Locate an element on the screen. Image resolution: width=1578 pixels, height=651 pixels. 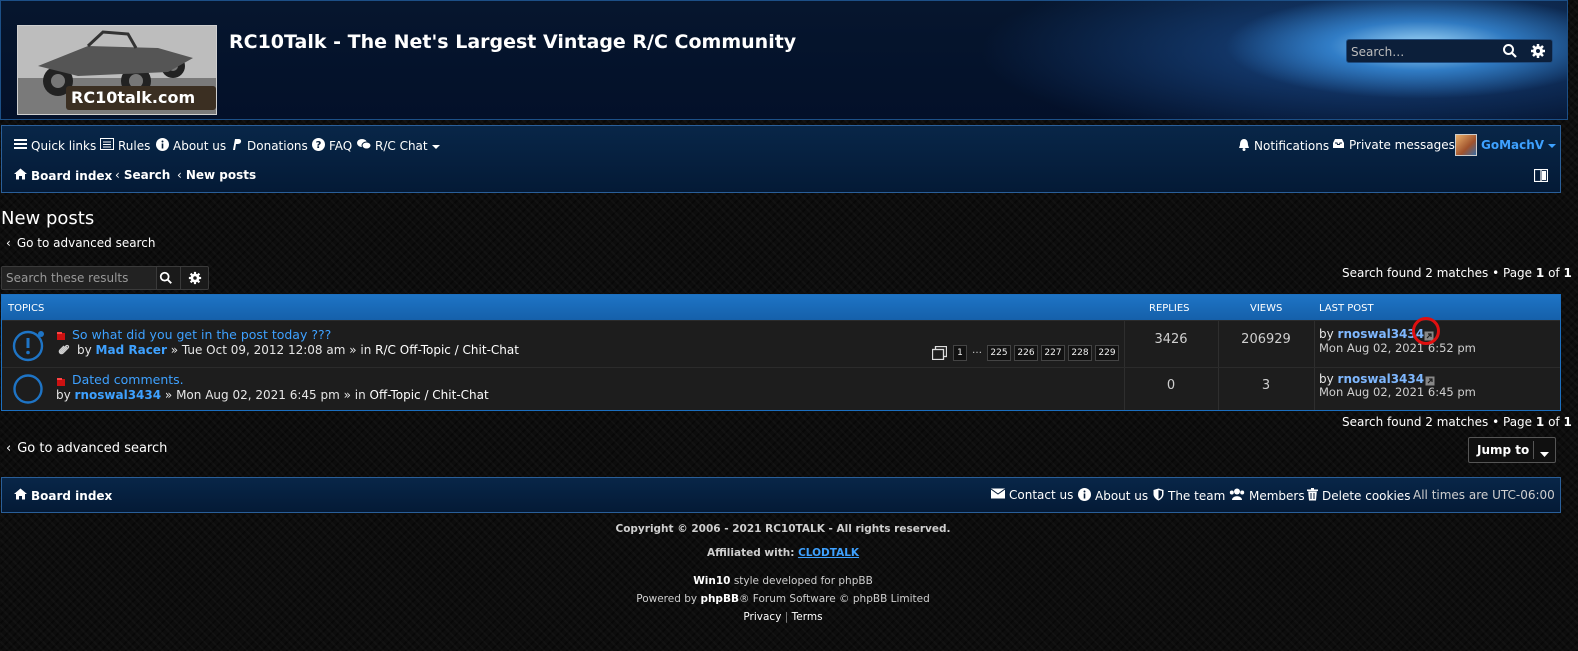
breadcrumb-new-posts: ‹ New posts is located at coordinates (216, 175).